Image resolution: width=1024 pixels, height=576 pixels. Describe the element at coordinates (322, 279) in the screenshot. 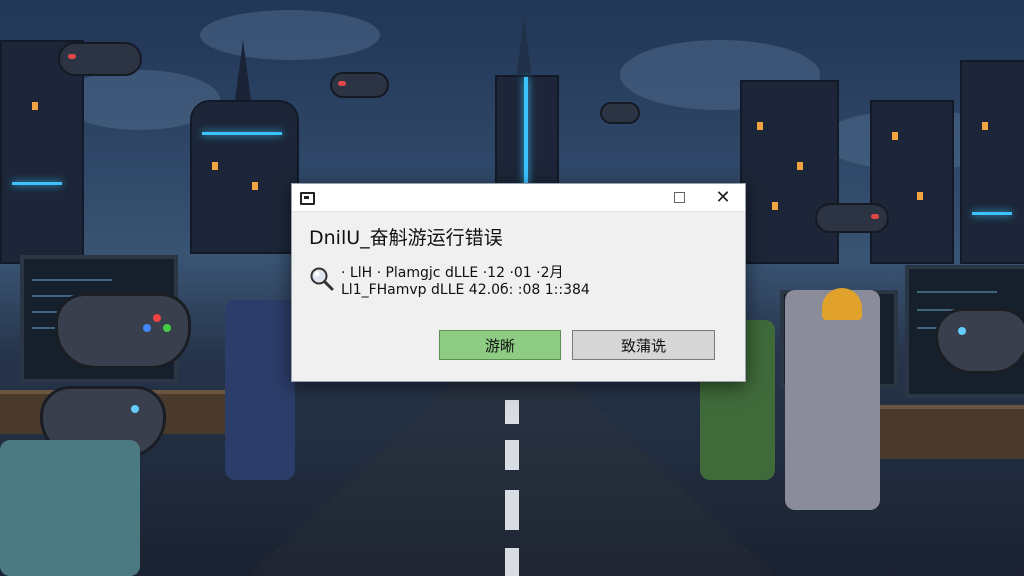

I see `magnifier-icon` at that location.